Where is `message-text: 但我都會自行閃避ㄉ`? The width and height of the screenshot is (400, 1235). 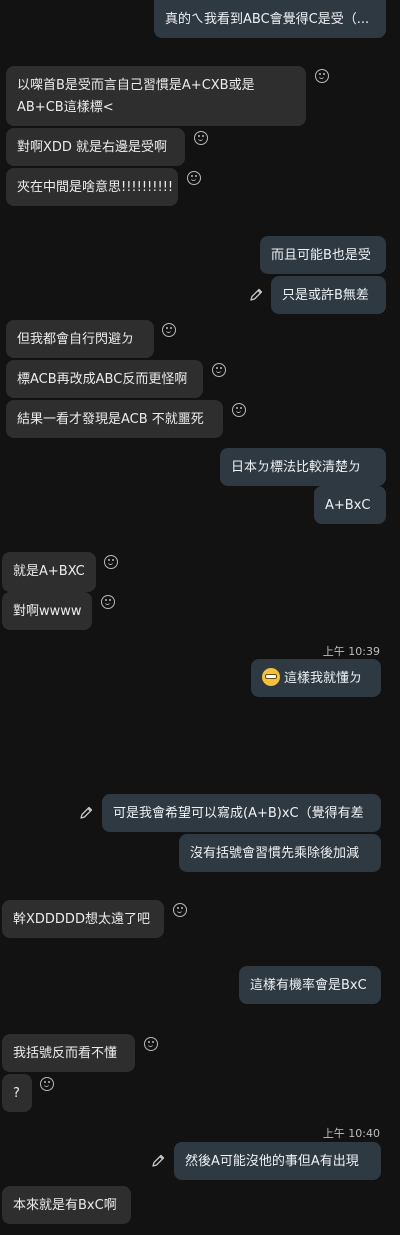 message-text: 但我都會自行閃避ㄉ is located at coordinates (76, 339).